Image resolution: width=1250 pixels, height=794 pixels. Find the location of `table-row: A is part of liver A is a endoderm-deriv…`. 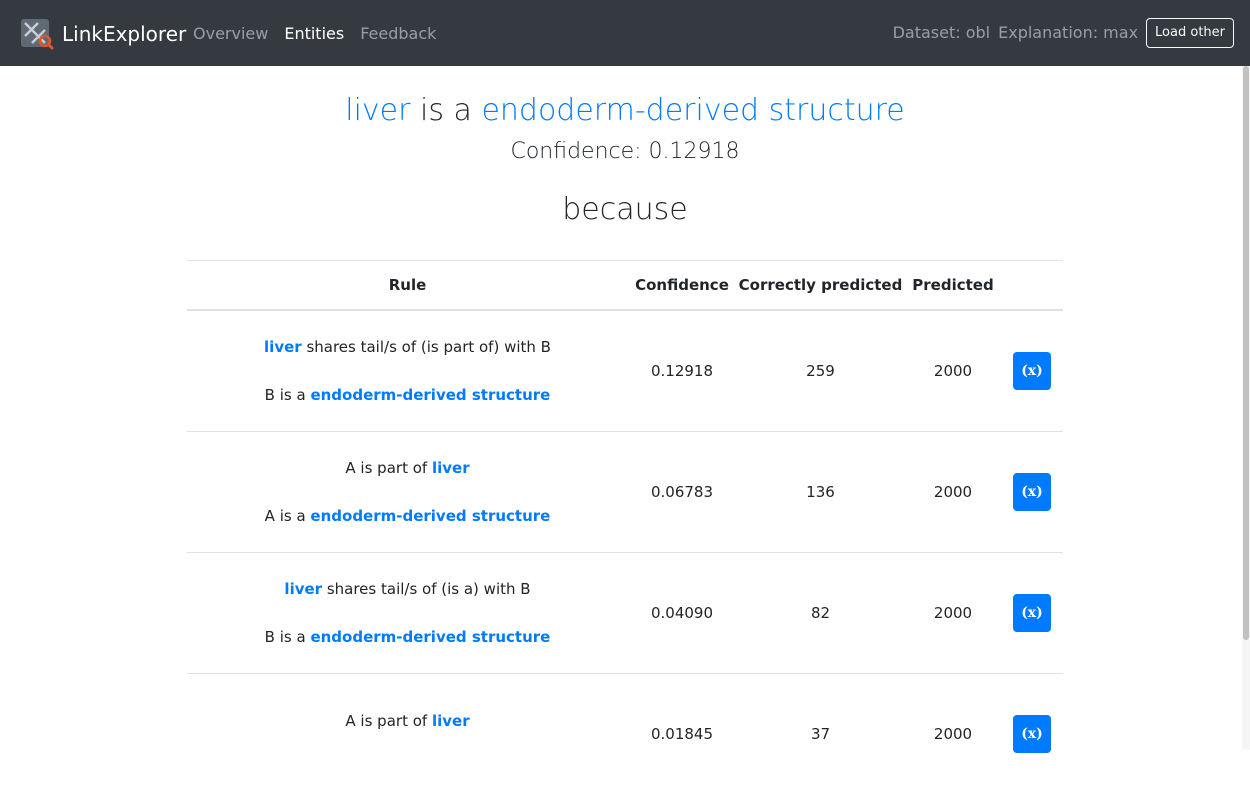

table-row: A is part of liver A is a endoderm-deriv… is located at coordinates (625, 492).